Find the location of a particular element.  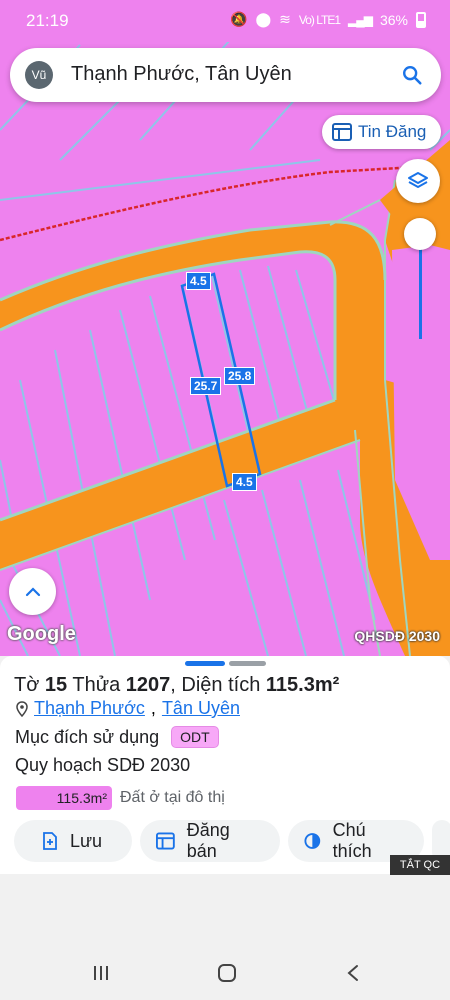

district-link: Tân Uyên is located at coordinates (201, 708).